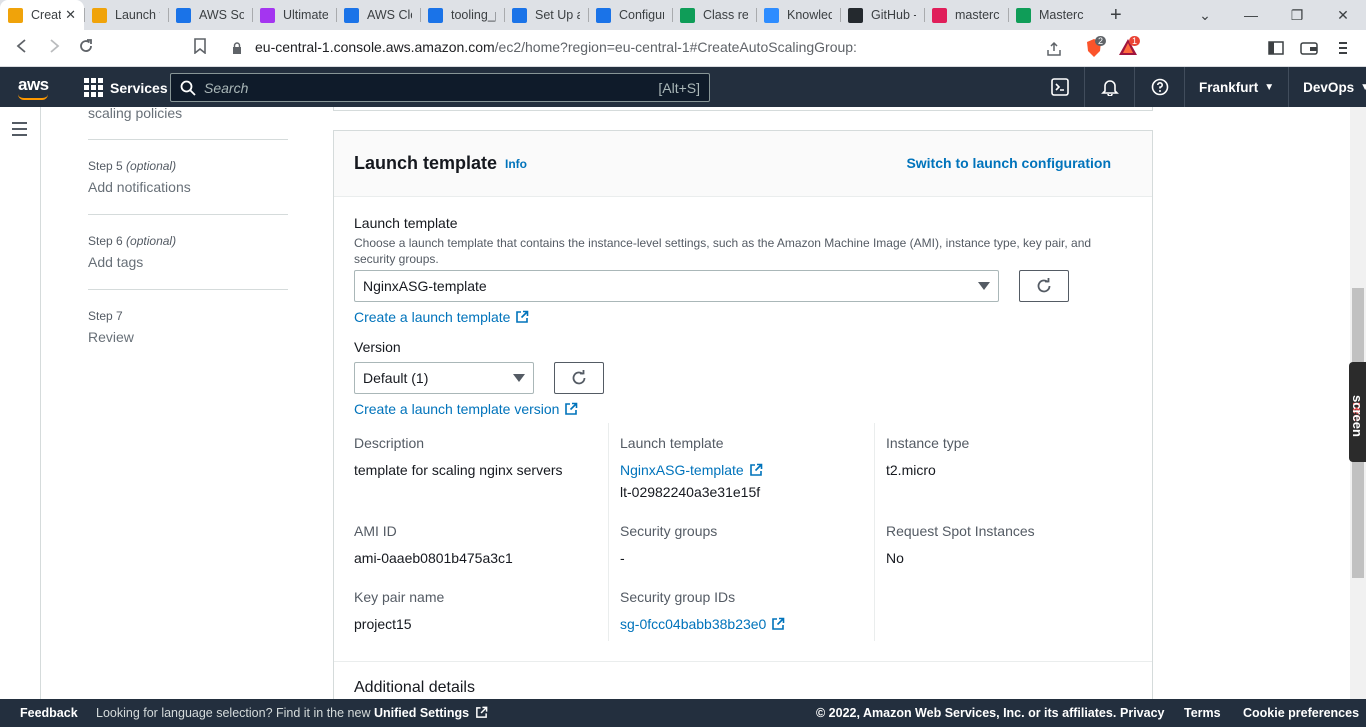  Describe the element at coordinates (389, 15) in the screenshot. I see `browser-tab-title: AWS Clo` at that location.